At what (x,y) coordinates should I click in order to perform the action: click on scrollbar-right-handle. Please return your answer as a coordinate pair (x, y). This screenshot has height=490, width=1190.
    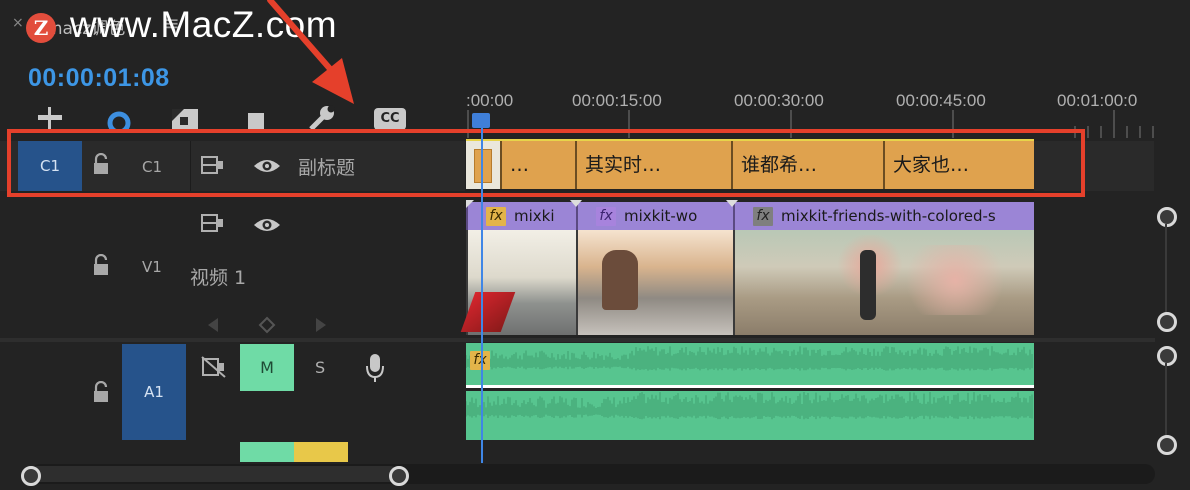
    Looking at the image, I should click on (399, 476).